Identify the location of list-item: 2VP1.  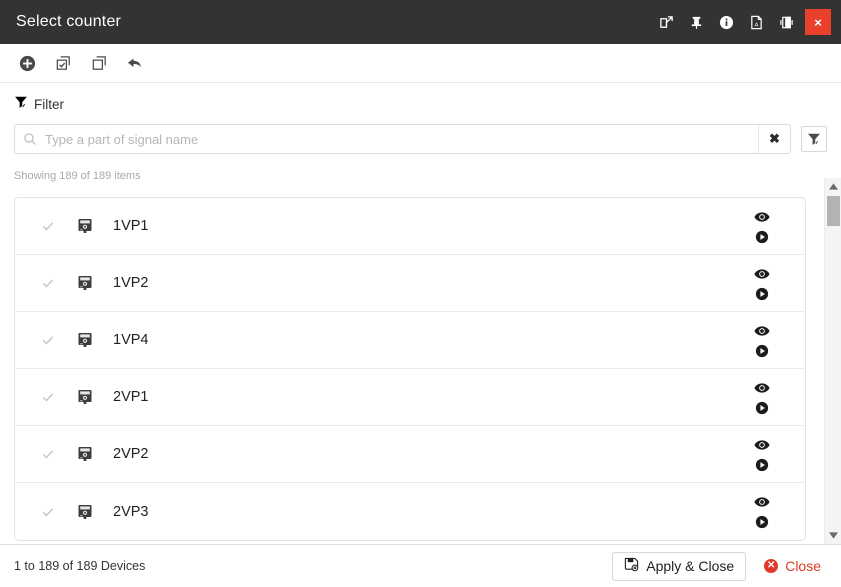
(410, 397).